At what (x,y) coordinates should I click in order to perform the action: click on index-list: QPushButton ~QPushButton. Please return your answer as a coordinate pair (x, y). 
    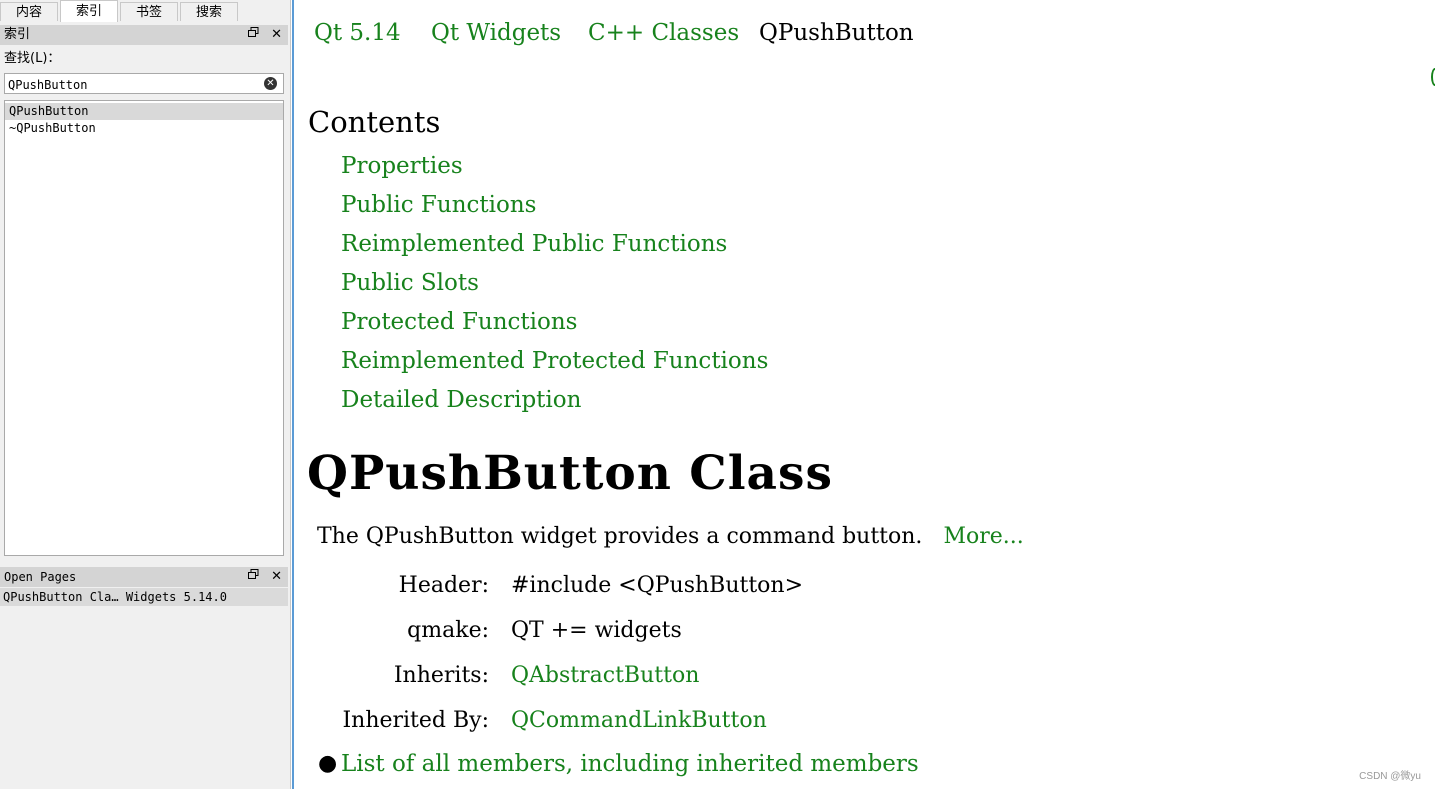
    Looking at the image, I should click on (144, 328).